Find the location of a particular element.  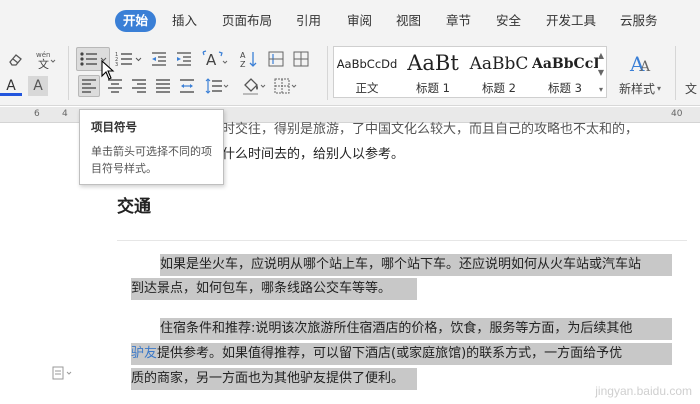

selected-paragraph-line: 到达景点，如何包车，哪条线路公交车等等。 is located at coordinates (274, 289).